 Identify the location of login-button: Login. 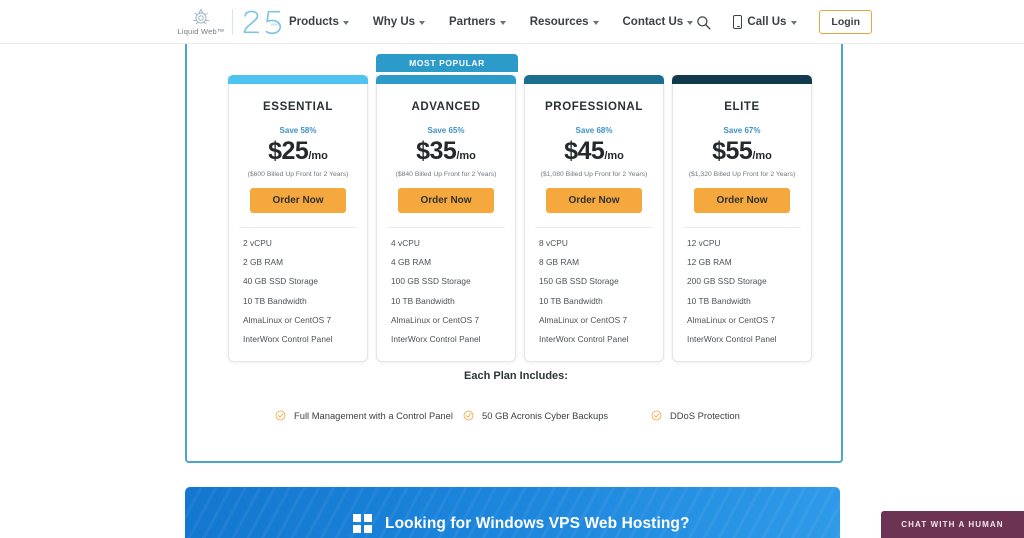
(845, 22).